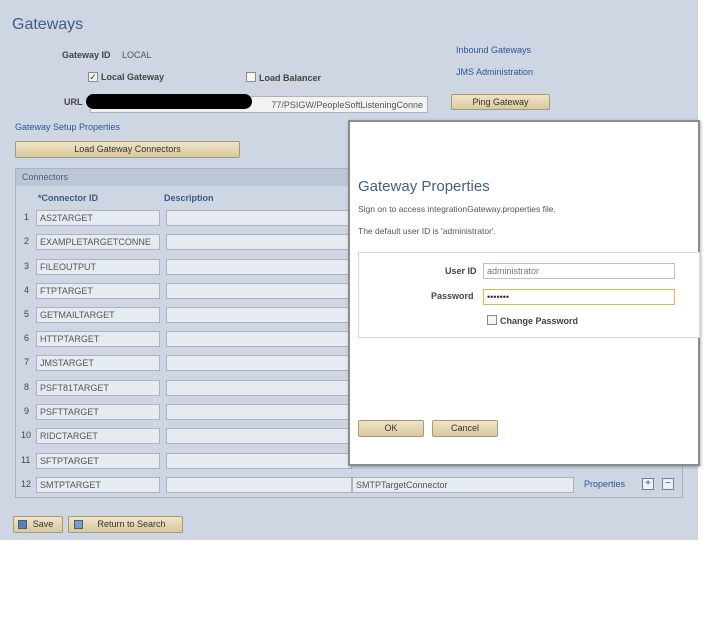 Image resolution: width=712 pixels, height=634 pixels. Describe the element at coordinates (27, 266) in the screenshot. I see `row-number: 3` at that location.